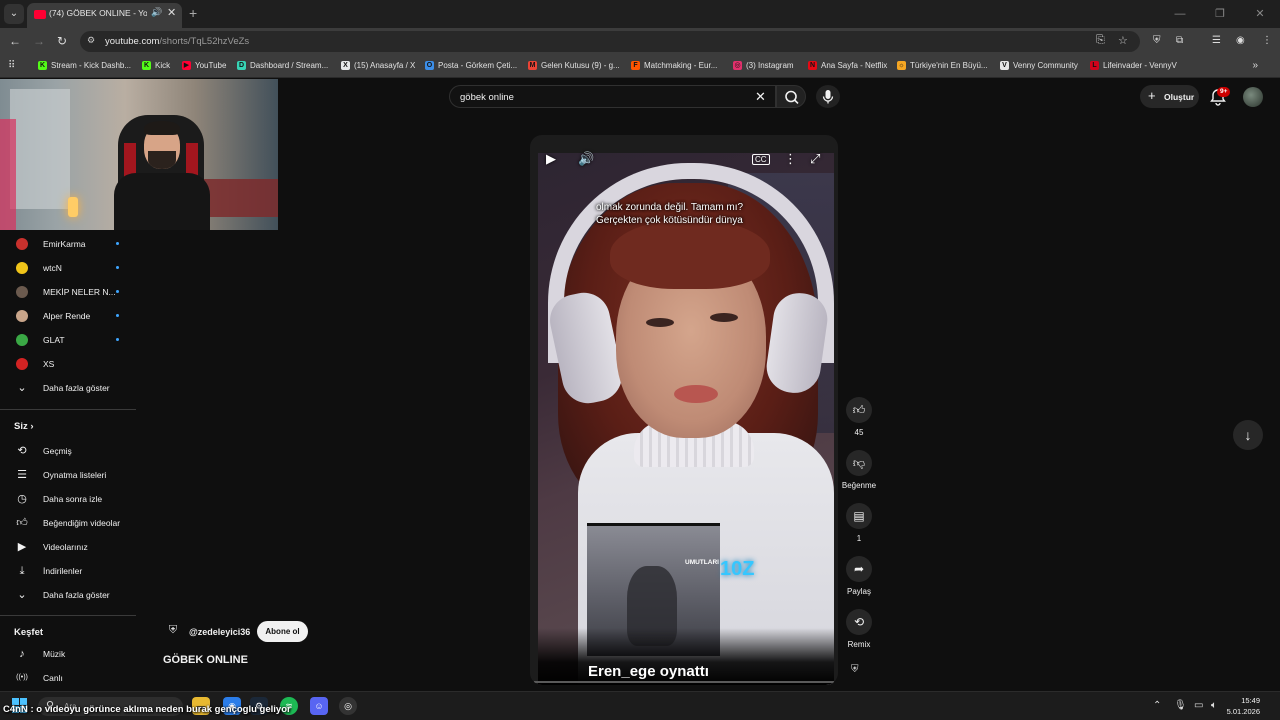  Describe the element at coordinates (117, 291) in the screenshot. I see `new-content-dot` at that location.